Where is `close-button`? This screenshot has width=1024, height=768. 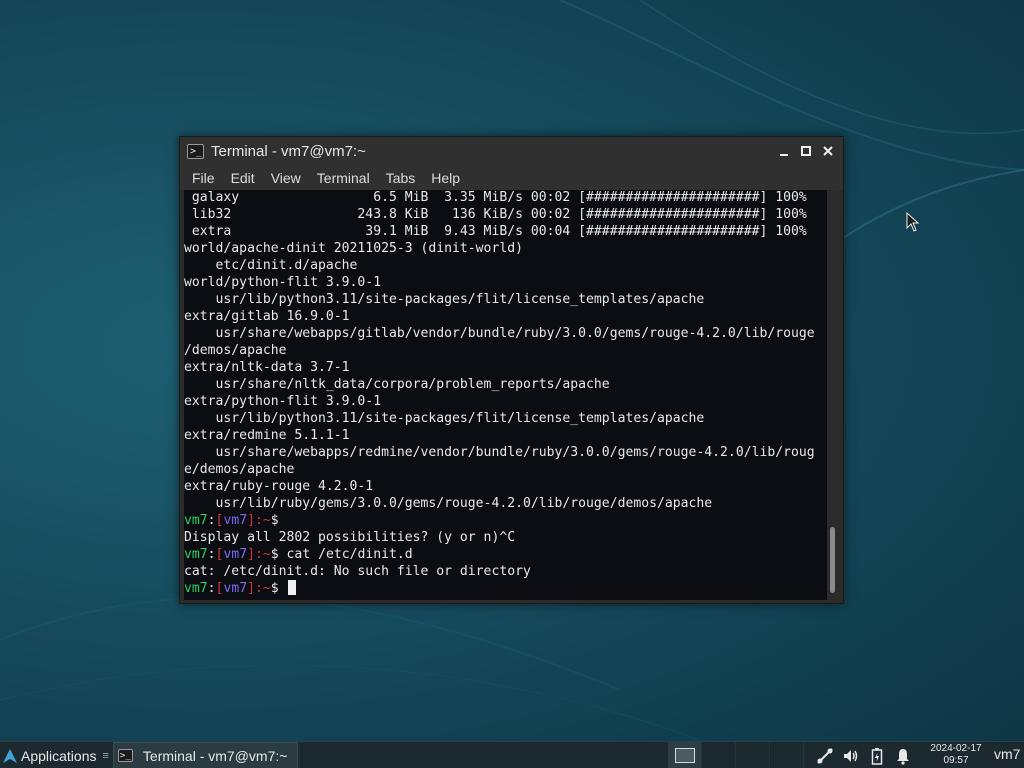
close-button is located at coordinates (828, 151).